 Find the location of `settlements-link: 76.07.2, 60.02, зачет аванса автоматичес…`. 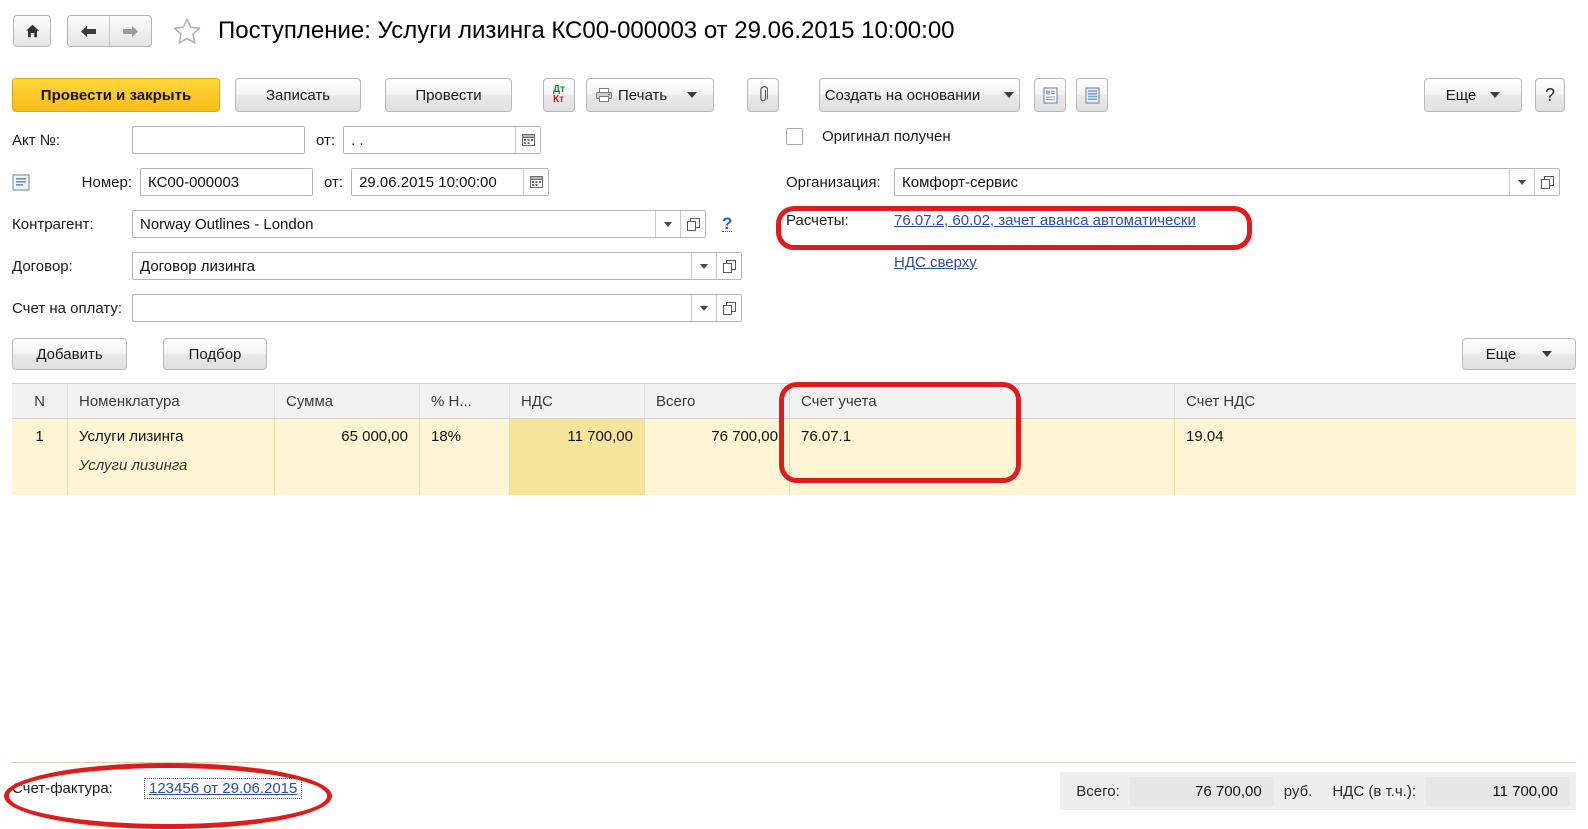

settlements-link: 76.07.2, 60.02, зачет аванса автоматичес… is located at coordinates (1045, 220).